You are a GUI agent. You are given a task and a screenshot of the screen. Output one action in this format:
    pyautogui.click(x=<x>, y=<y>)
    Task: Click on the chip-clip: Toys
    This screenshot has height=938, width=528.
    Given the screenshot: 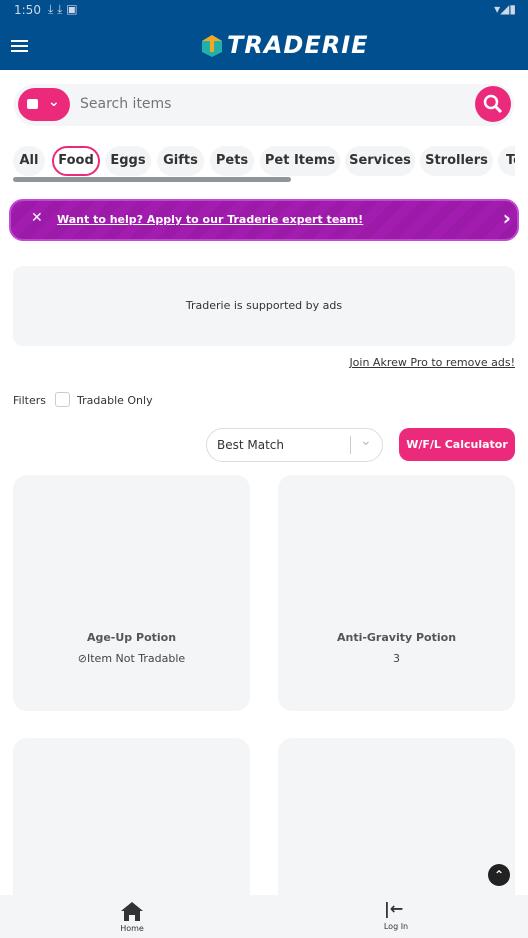 What is the action you would take?
    pyautogui.click(x=506, y=161)
    